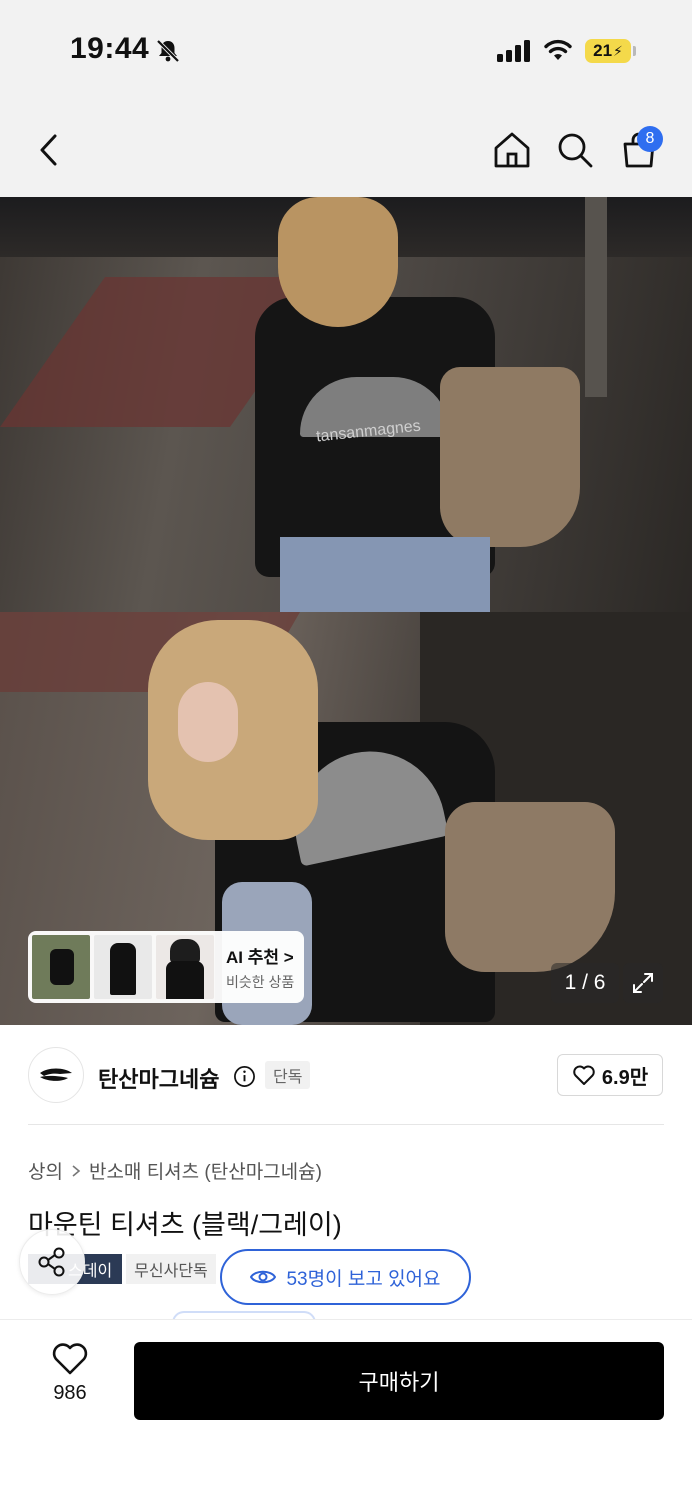 Image resolution: width=692 pixels, height=1500 pixels. What do you see at coordinates (263, 1277) in the screenshot?
I see `eye-icon` at bounding box center [263, 1277].